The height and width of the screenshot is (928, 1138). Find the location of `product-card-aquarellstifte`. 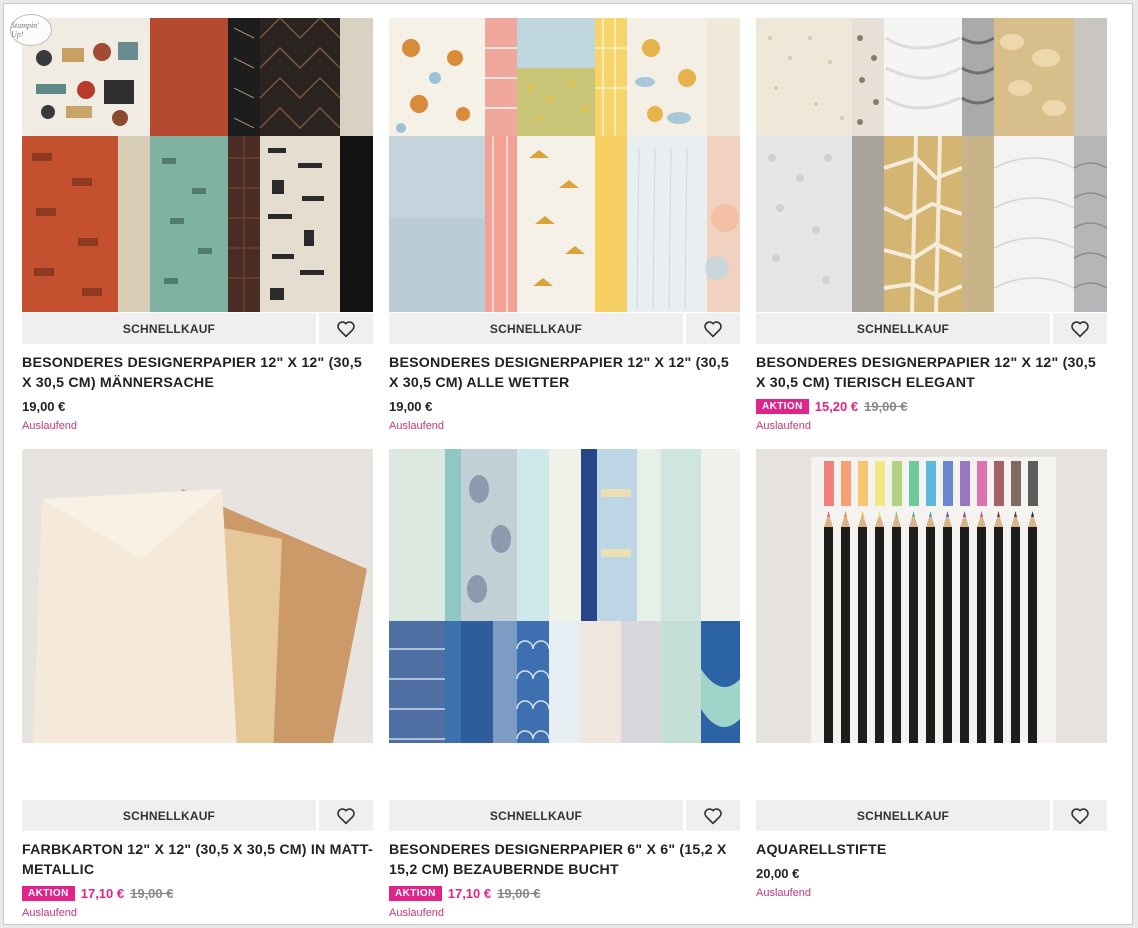

product-card-aquarellstifte is located at coordinates (931, 596).